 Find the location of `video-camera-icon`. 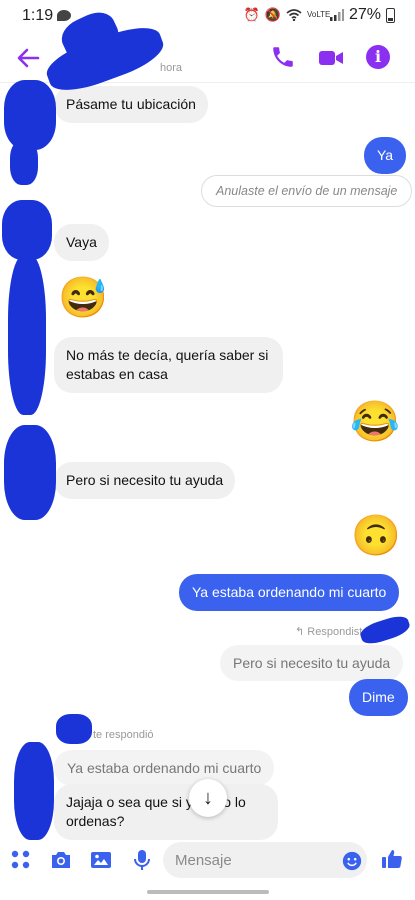

video-camera-icon is located at coordinates (331, 58).